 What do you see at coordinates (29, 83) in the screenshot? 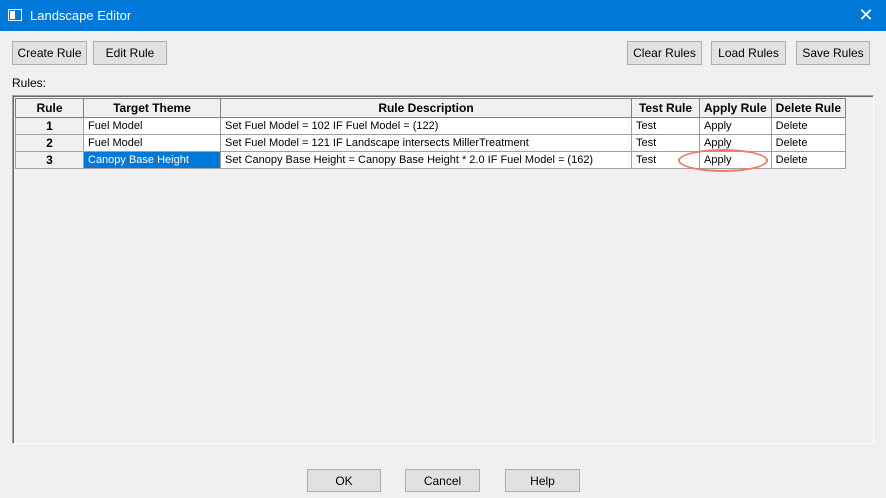
I see `rules-label: Rules:` at bounding box center [29, 83].